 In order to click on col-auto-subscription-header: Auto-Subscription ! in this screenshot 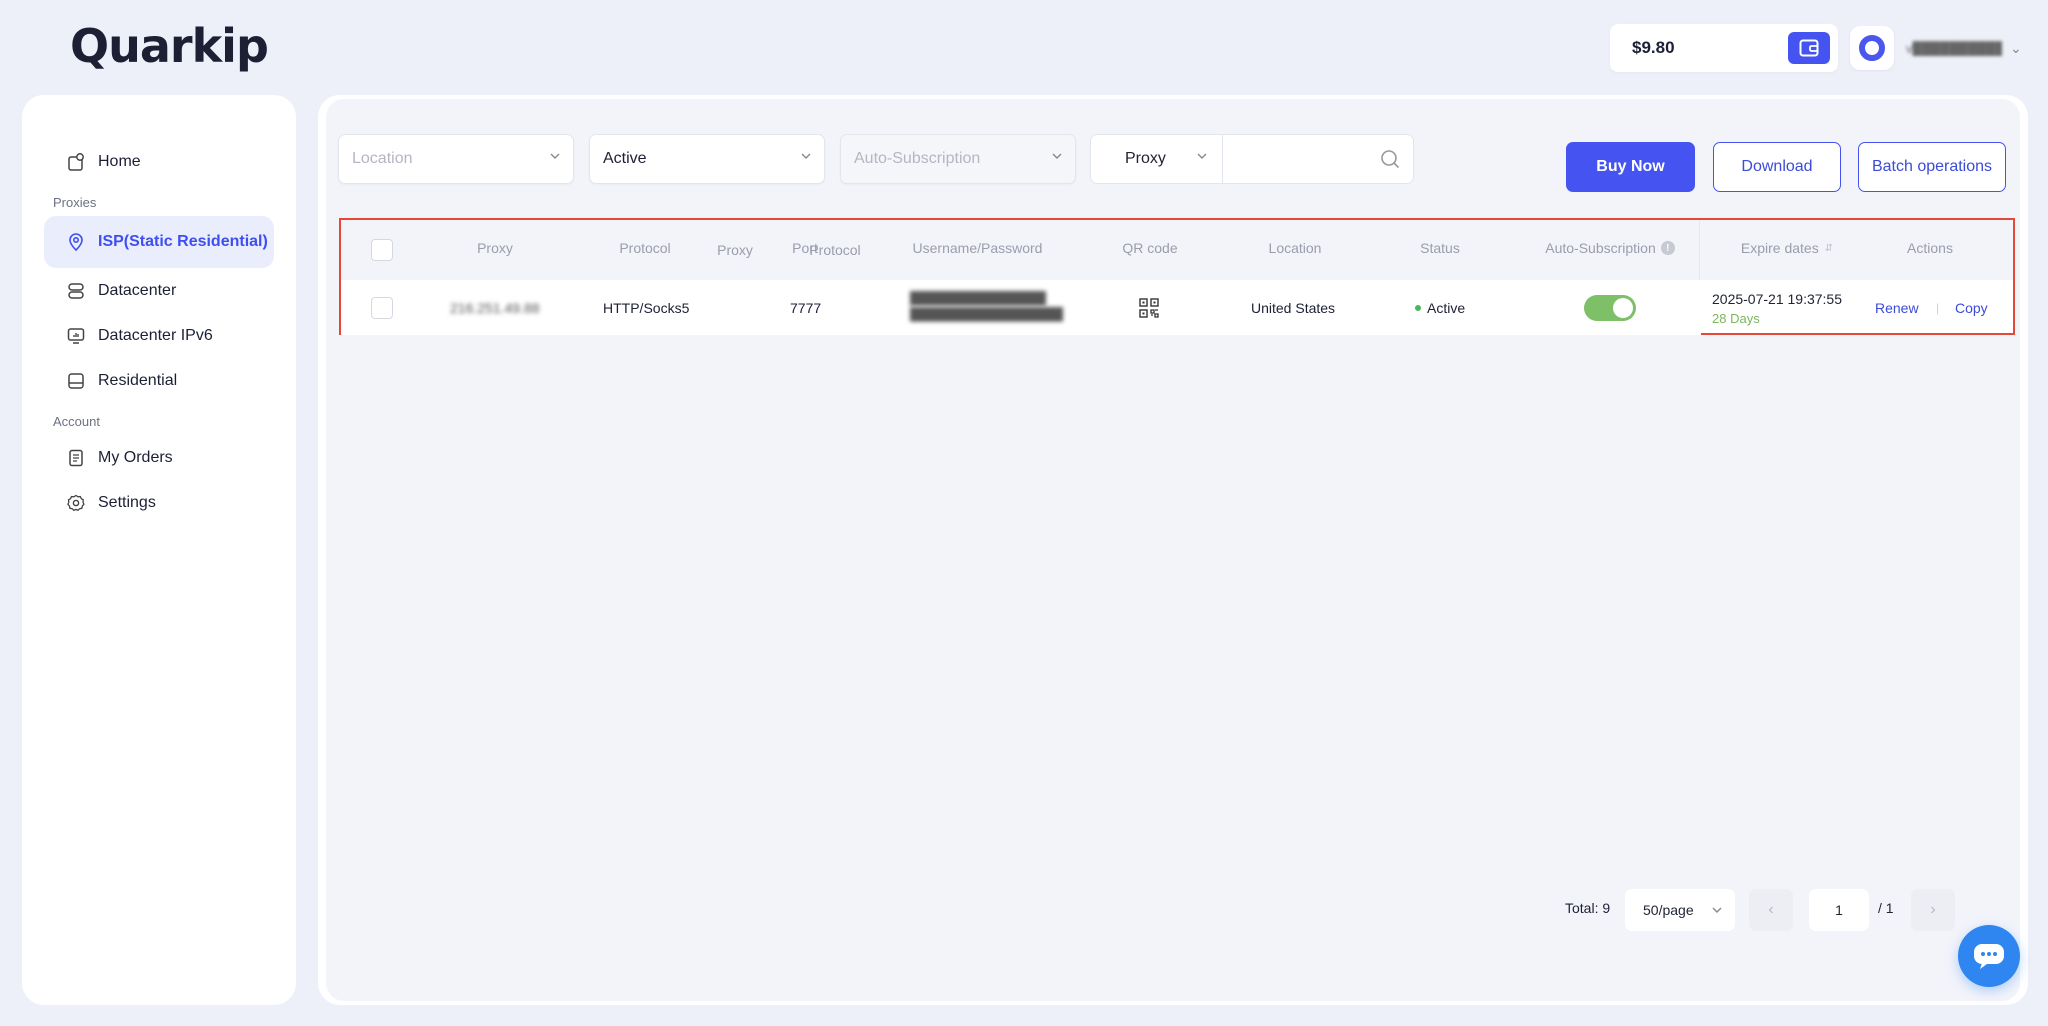, I will do `click(1610, 248)`.